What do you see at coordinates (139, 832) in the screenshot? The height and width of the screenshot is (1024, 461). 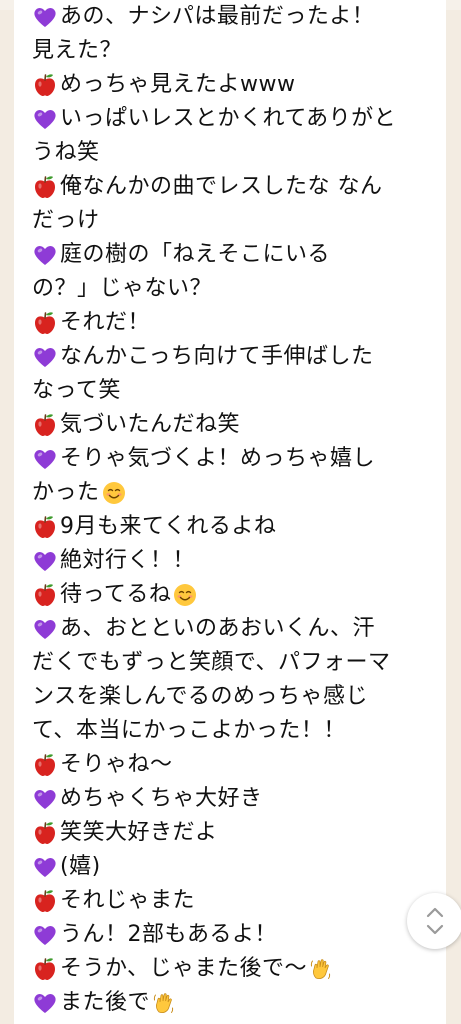 I see `chat-line-text: 笑笑大好きだよ` at bounding box center [139, 832].